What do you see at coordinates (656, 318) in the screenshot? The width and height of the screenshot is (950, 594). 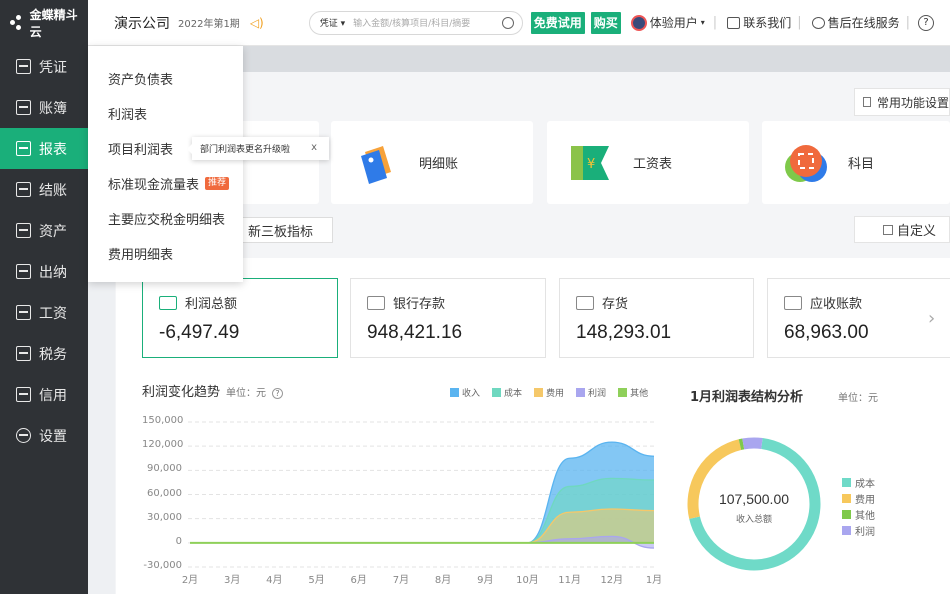 I see `kpi-card-inventory: 存货 148,293.01` at bounding box center [656, 318].